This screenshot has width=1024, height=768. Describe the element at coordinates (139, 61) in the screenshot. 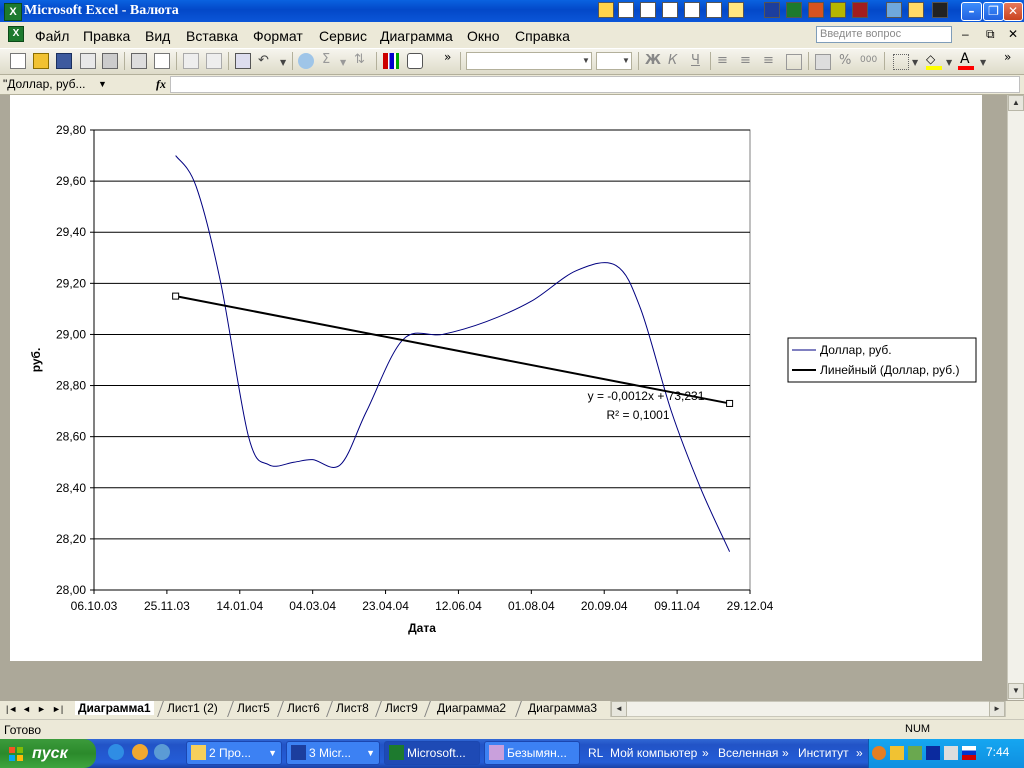

I see `print-icon` at that location.